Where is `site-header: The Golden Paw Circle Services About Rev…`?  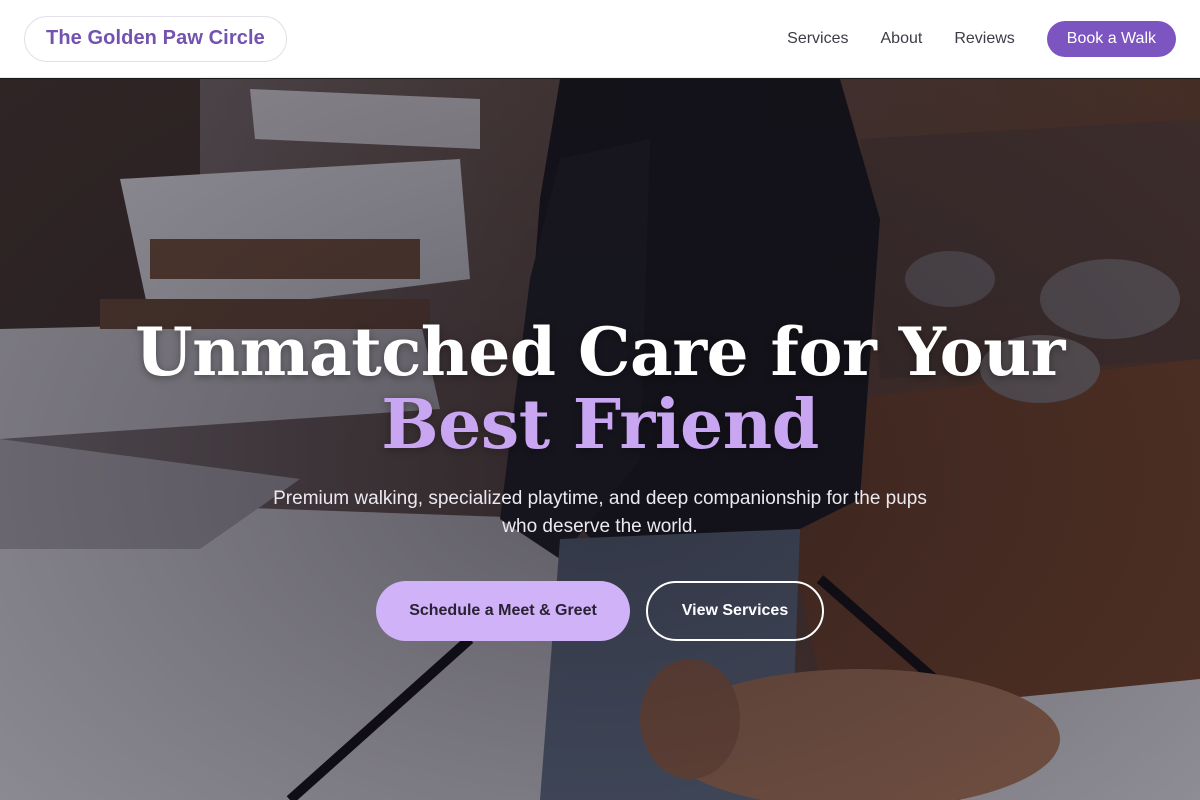 site-header: The Golden Paw Circle Services About Rev… is located at coordinates (600, 39).